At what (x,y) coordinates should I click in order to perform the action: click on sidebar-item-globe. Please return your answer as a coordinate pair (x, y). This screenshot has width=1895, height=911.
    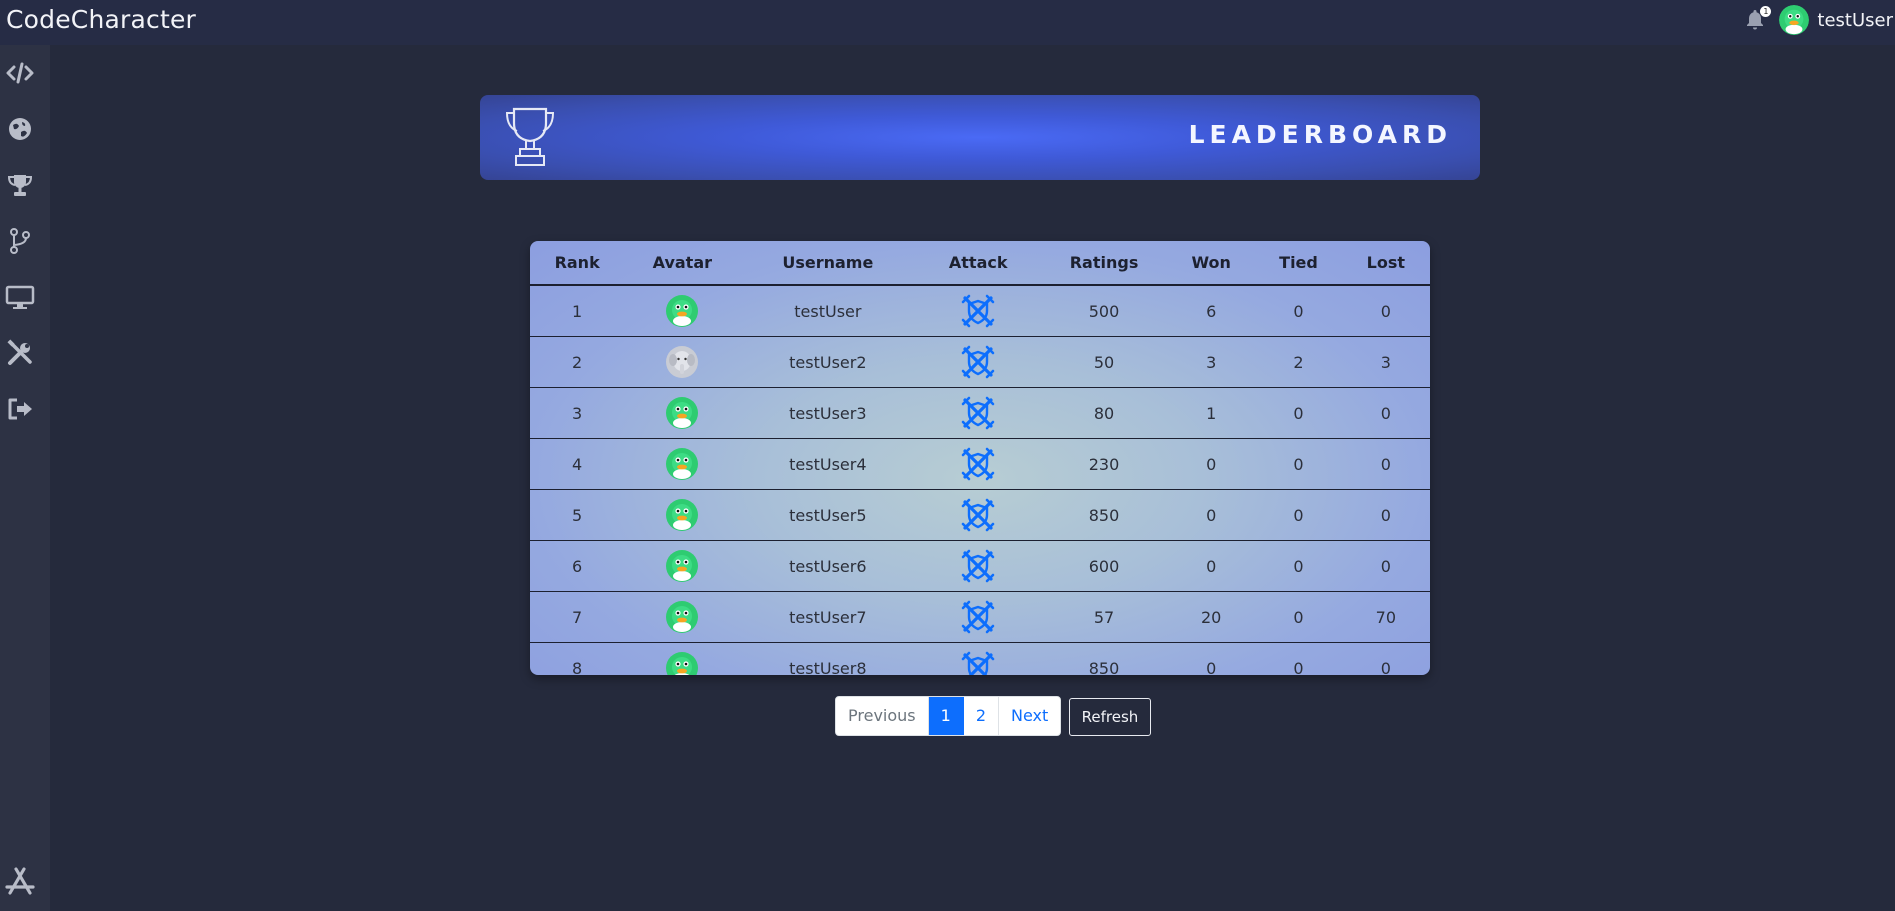
    Looking at the image, I should click on (20, 129).